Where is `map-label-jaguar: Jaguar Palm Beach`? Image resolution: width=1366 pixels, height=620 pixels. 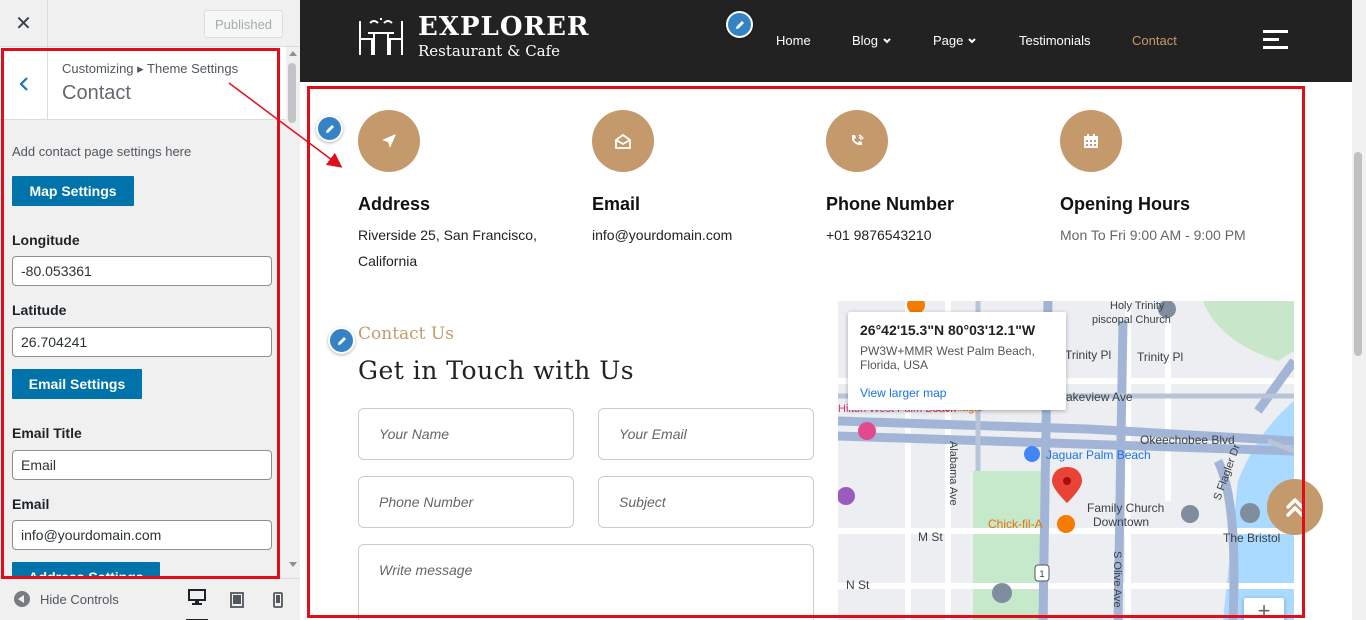
map-label-jaguar: Jaguar Palm Beach is located at coordinates (1098, 455).